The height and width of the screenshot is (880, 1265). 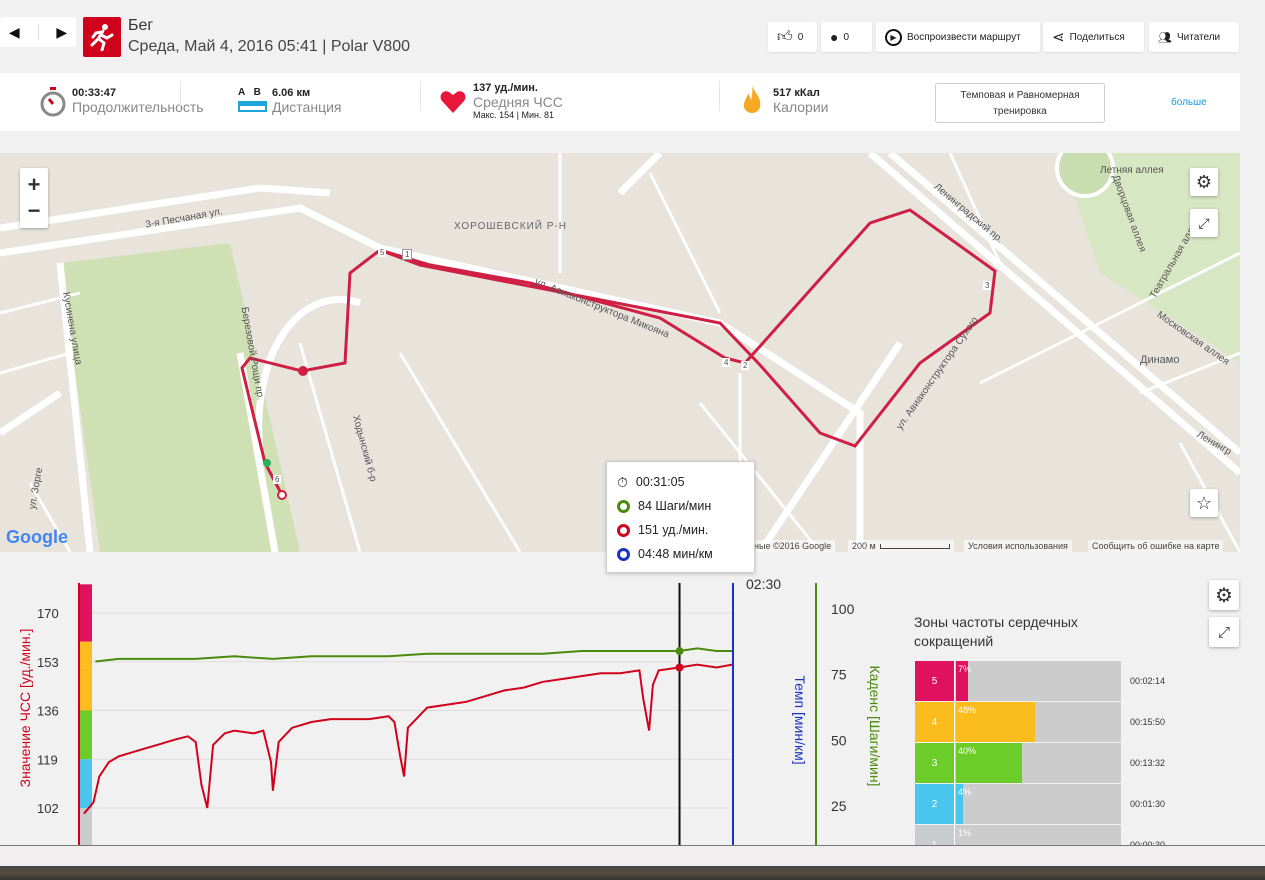 I want to click on route-marker: 4, so click(x=726, y=362).